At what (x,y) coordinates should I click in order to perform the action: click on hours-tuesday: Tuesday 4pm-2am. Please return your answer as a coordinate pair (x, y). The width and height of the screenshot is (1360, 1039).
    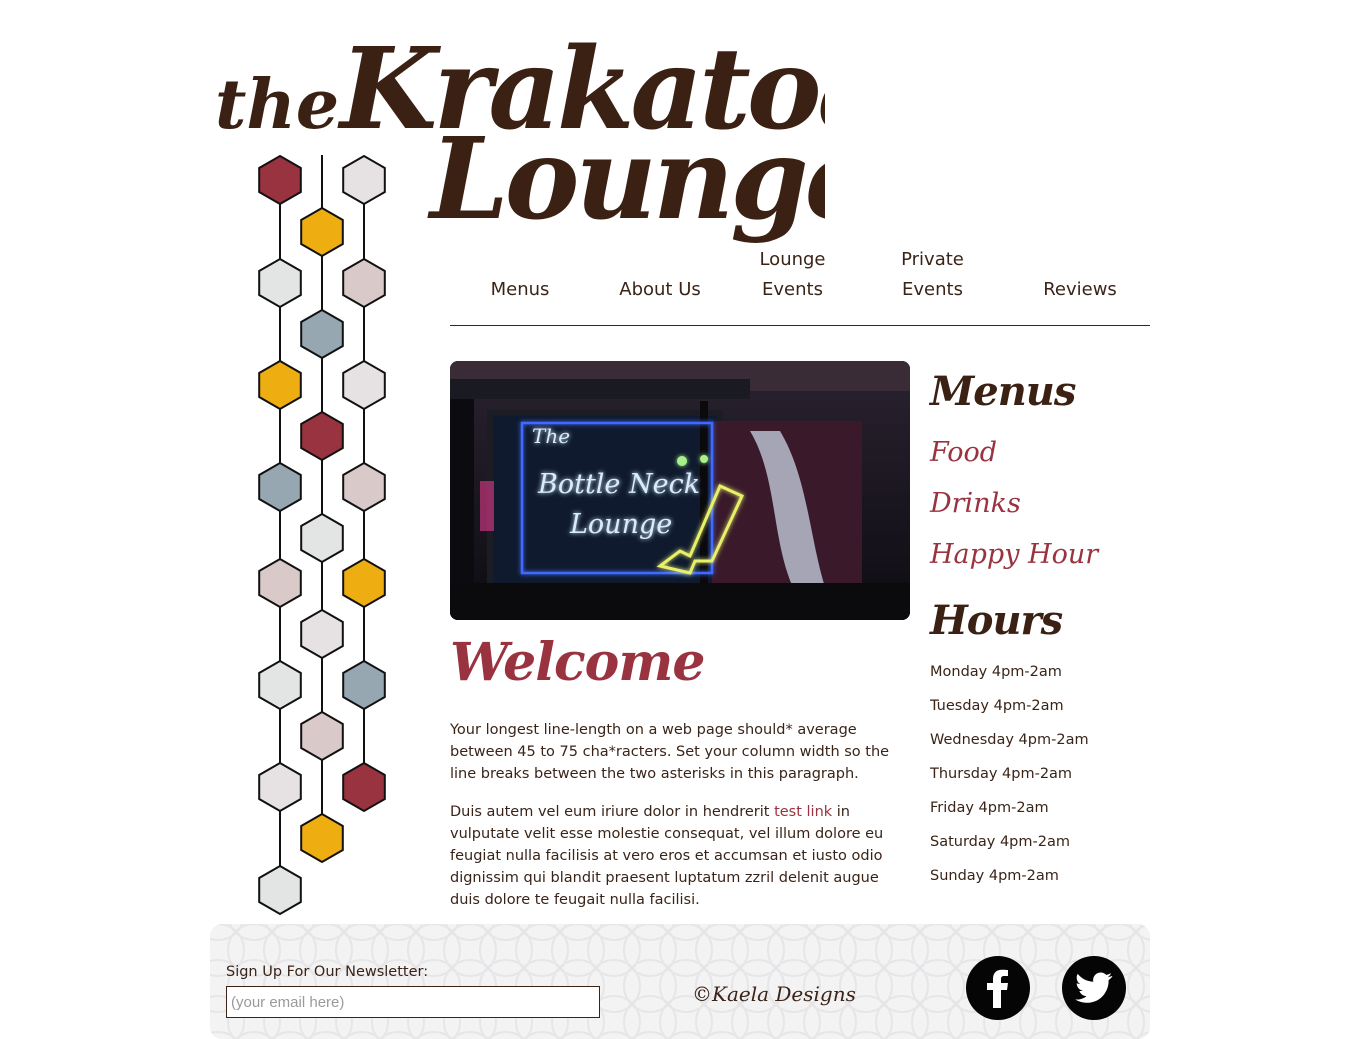
    Looking at the image, I should click on (997, 706).